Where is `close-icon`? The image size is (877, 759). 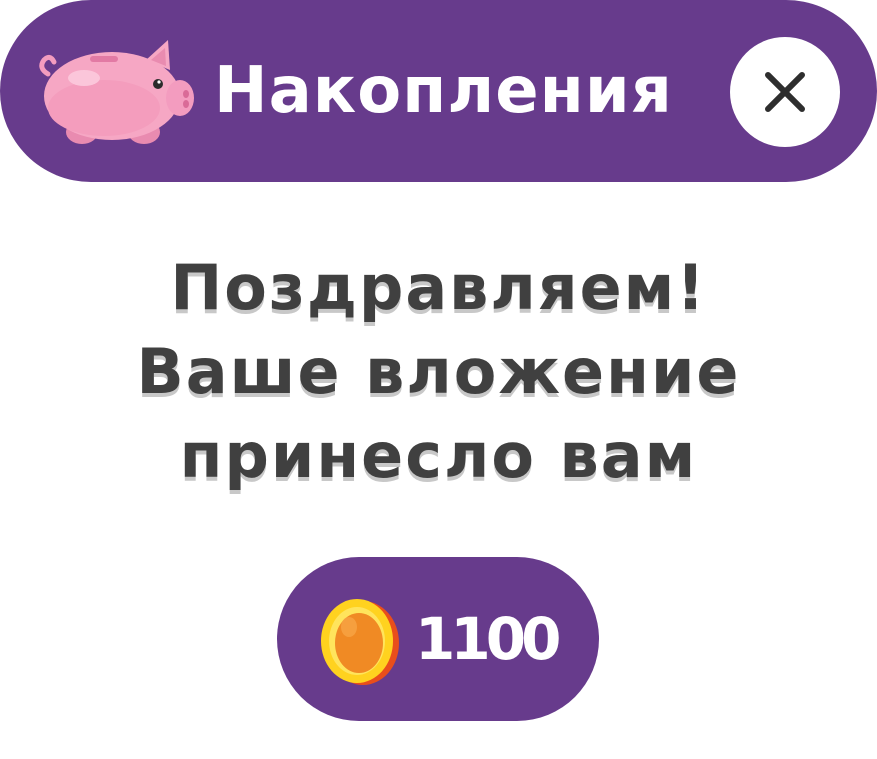
close-icon is located at coordinates (785, 92).